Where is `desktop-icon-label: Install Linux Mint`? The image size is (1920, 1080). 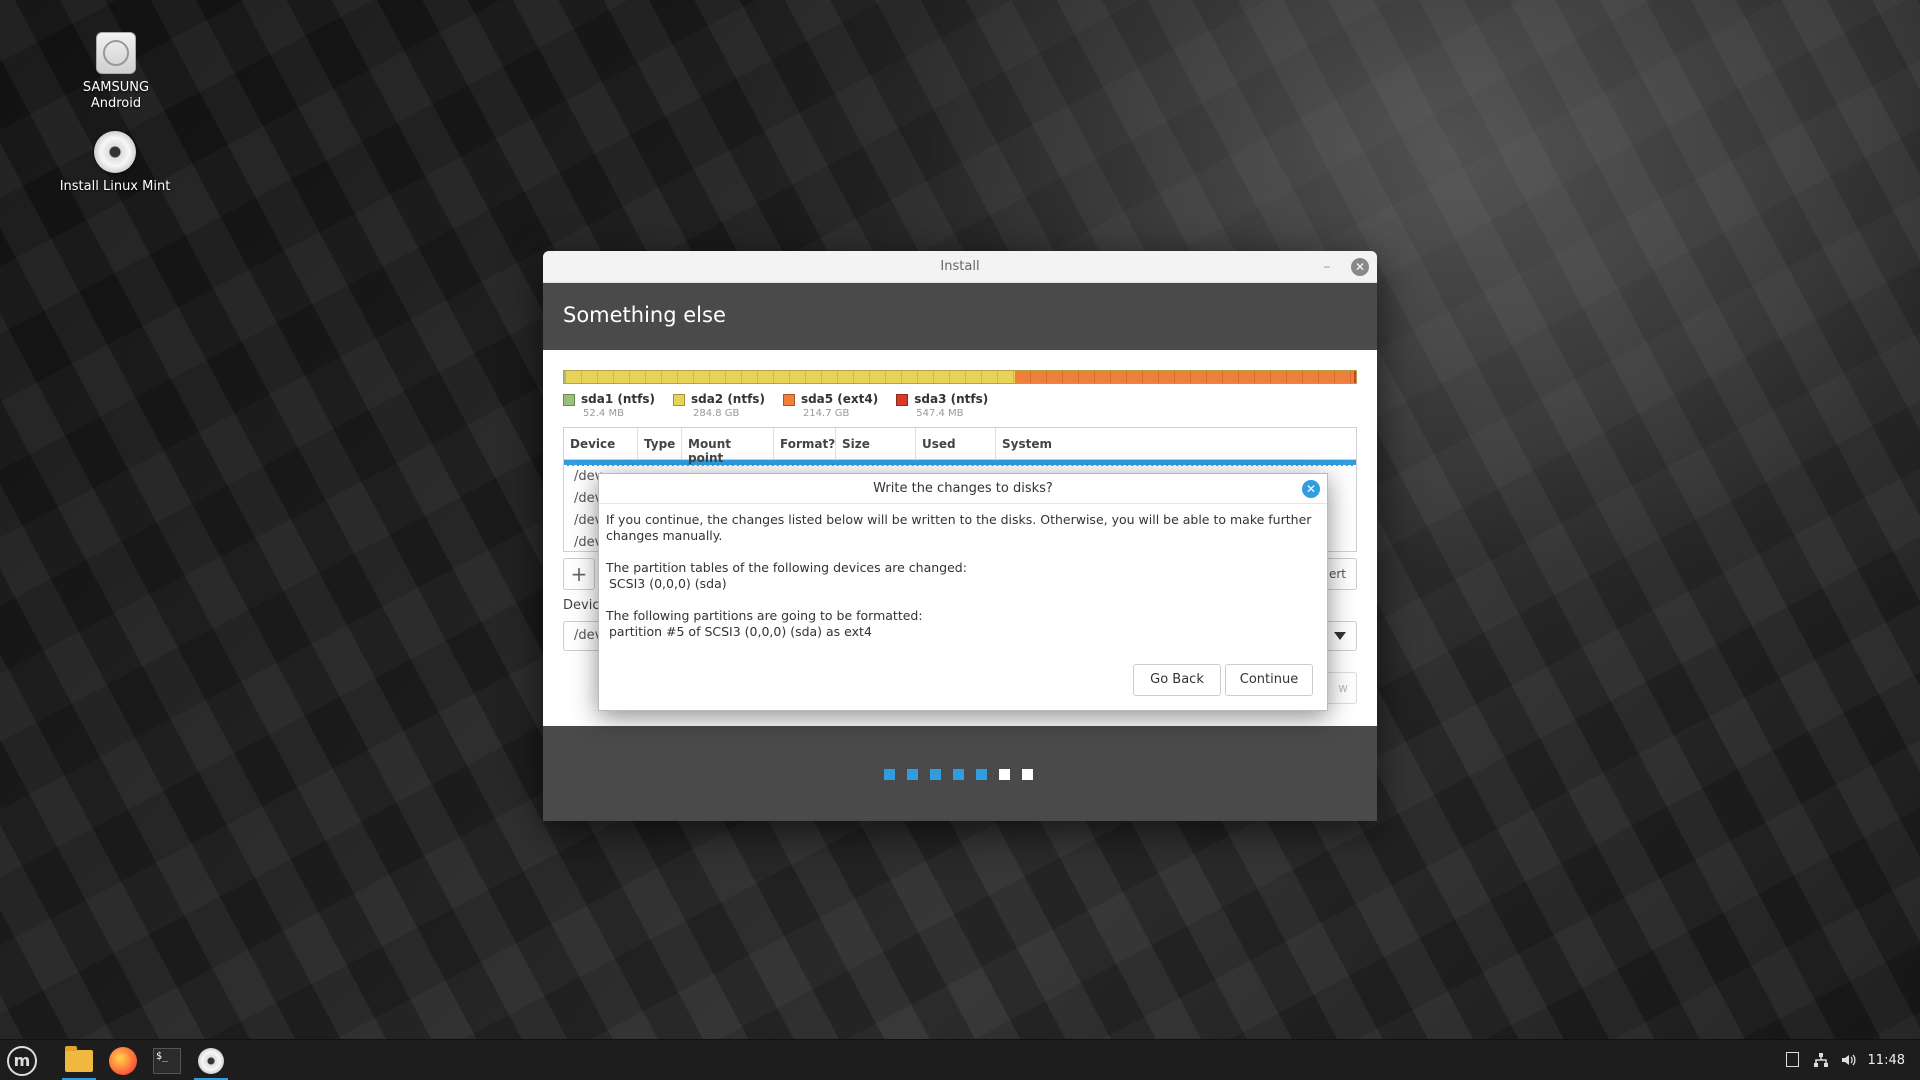 desktop-icon-label: Install Linux Mint is located at coordinates (115, 186).